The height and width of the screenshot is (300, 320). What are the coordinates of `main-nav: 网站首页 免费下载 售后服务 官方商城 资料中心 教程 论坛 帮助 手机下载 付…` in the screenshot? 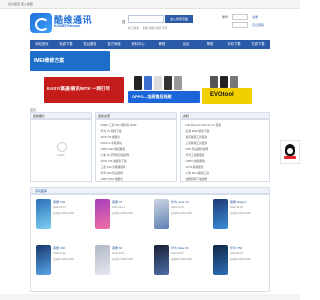 It's located at (150, 44).